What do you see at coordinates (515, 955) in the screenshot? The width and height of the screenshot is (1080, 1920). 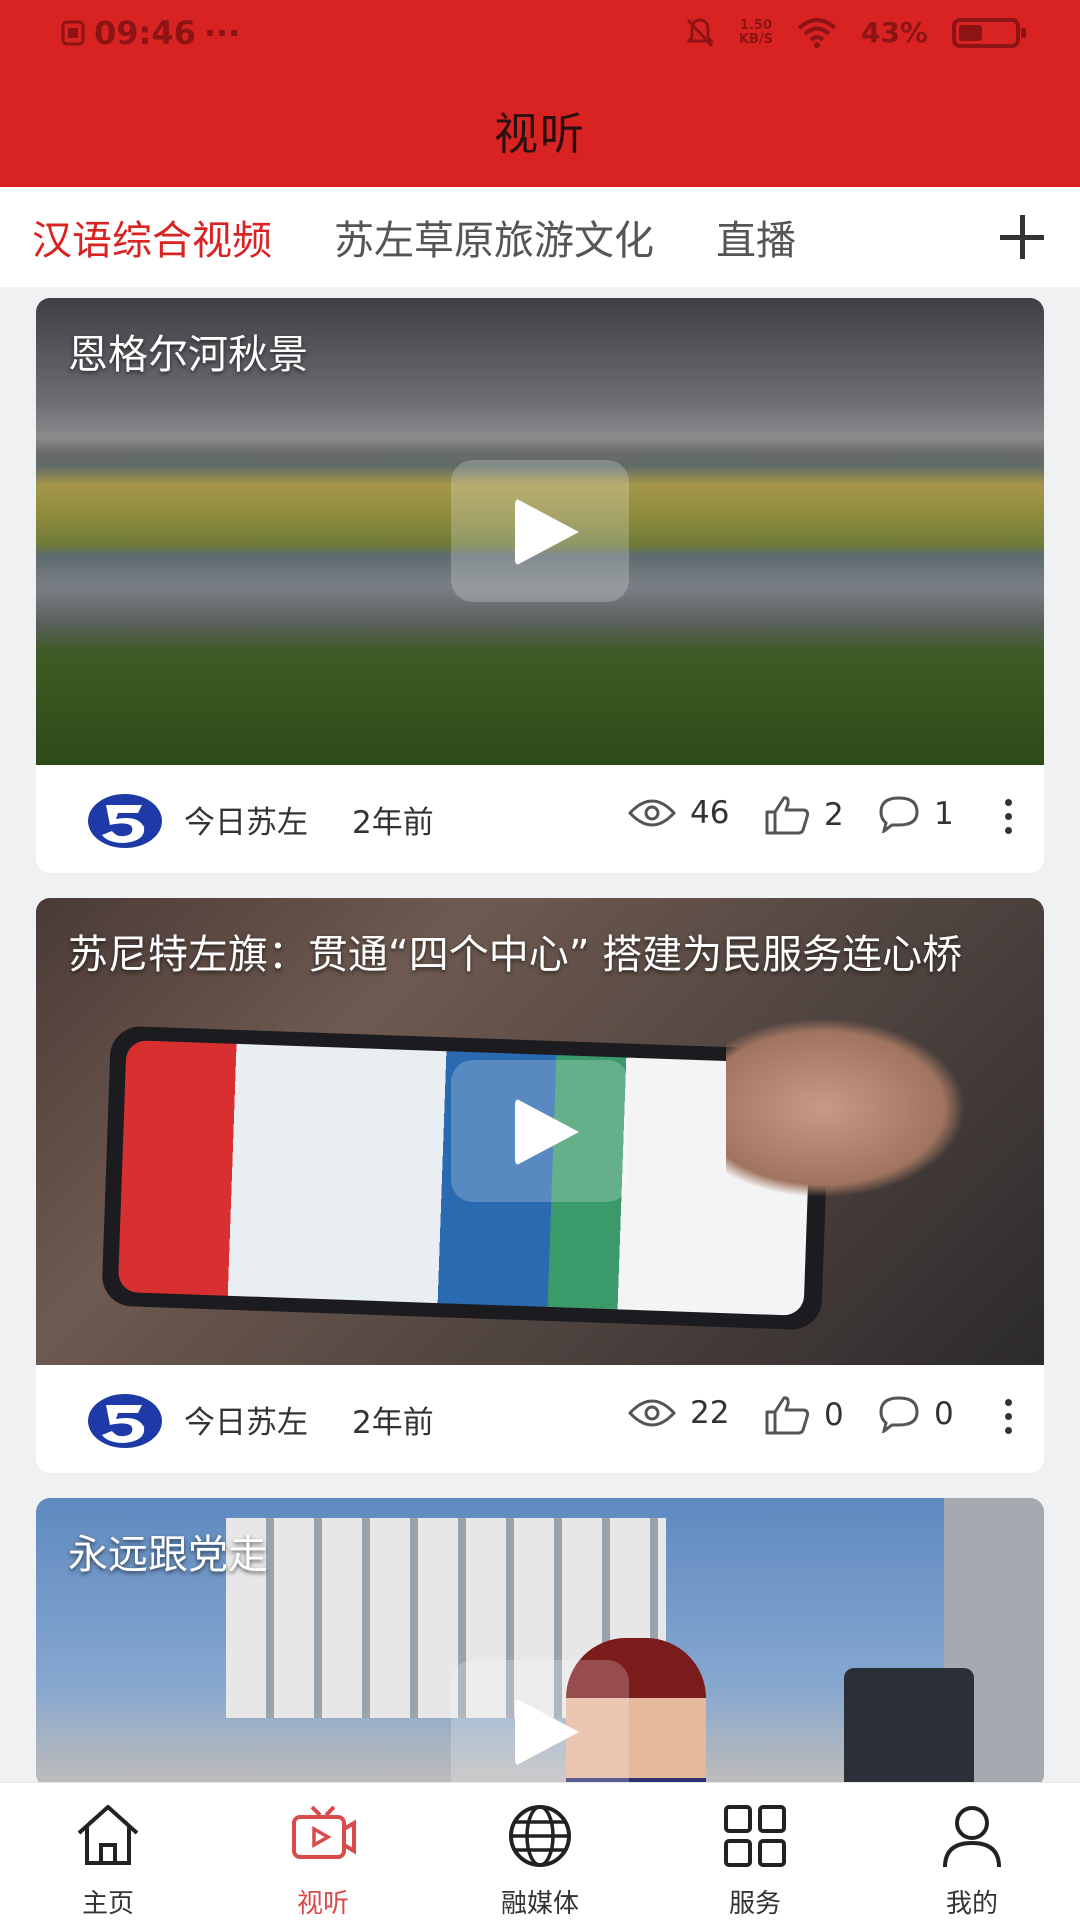 I see `video-title: 苏尼特左旗：贯通“四个中心” 搭建为民服务连心桥` at bounding box center [515, 955].